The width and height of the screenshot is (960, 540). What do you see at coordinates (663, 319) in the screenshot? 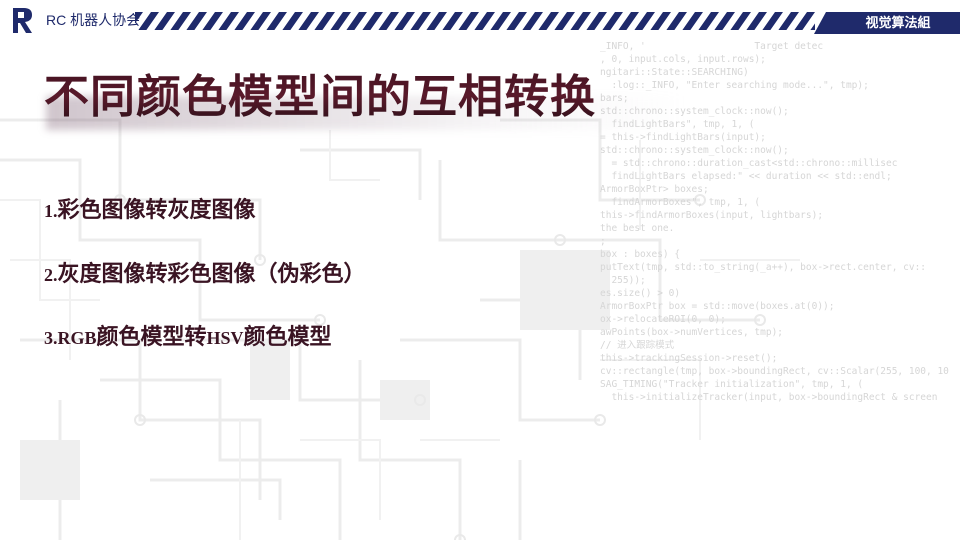
I see `code-line: ox->relocateROI(0, 0);` at bounding box center [663, 319].